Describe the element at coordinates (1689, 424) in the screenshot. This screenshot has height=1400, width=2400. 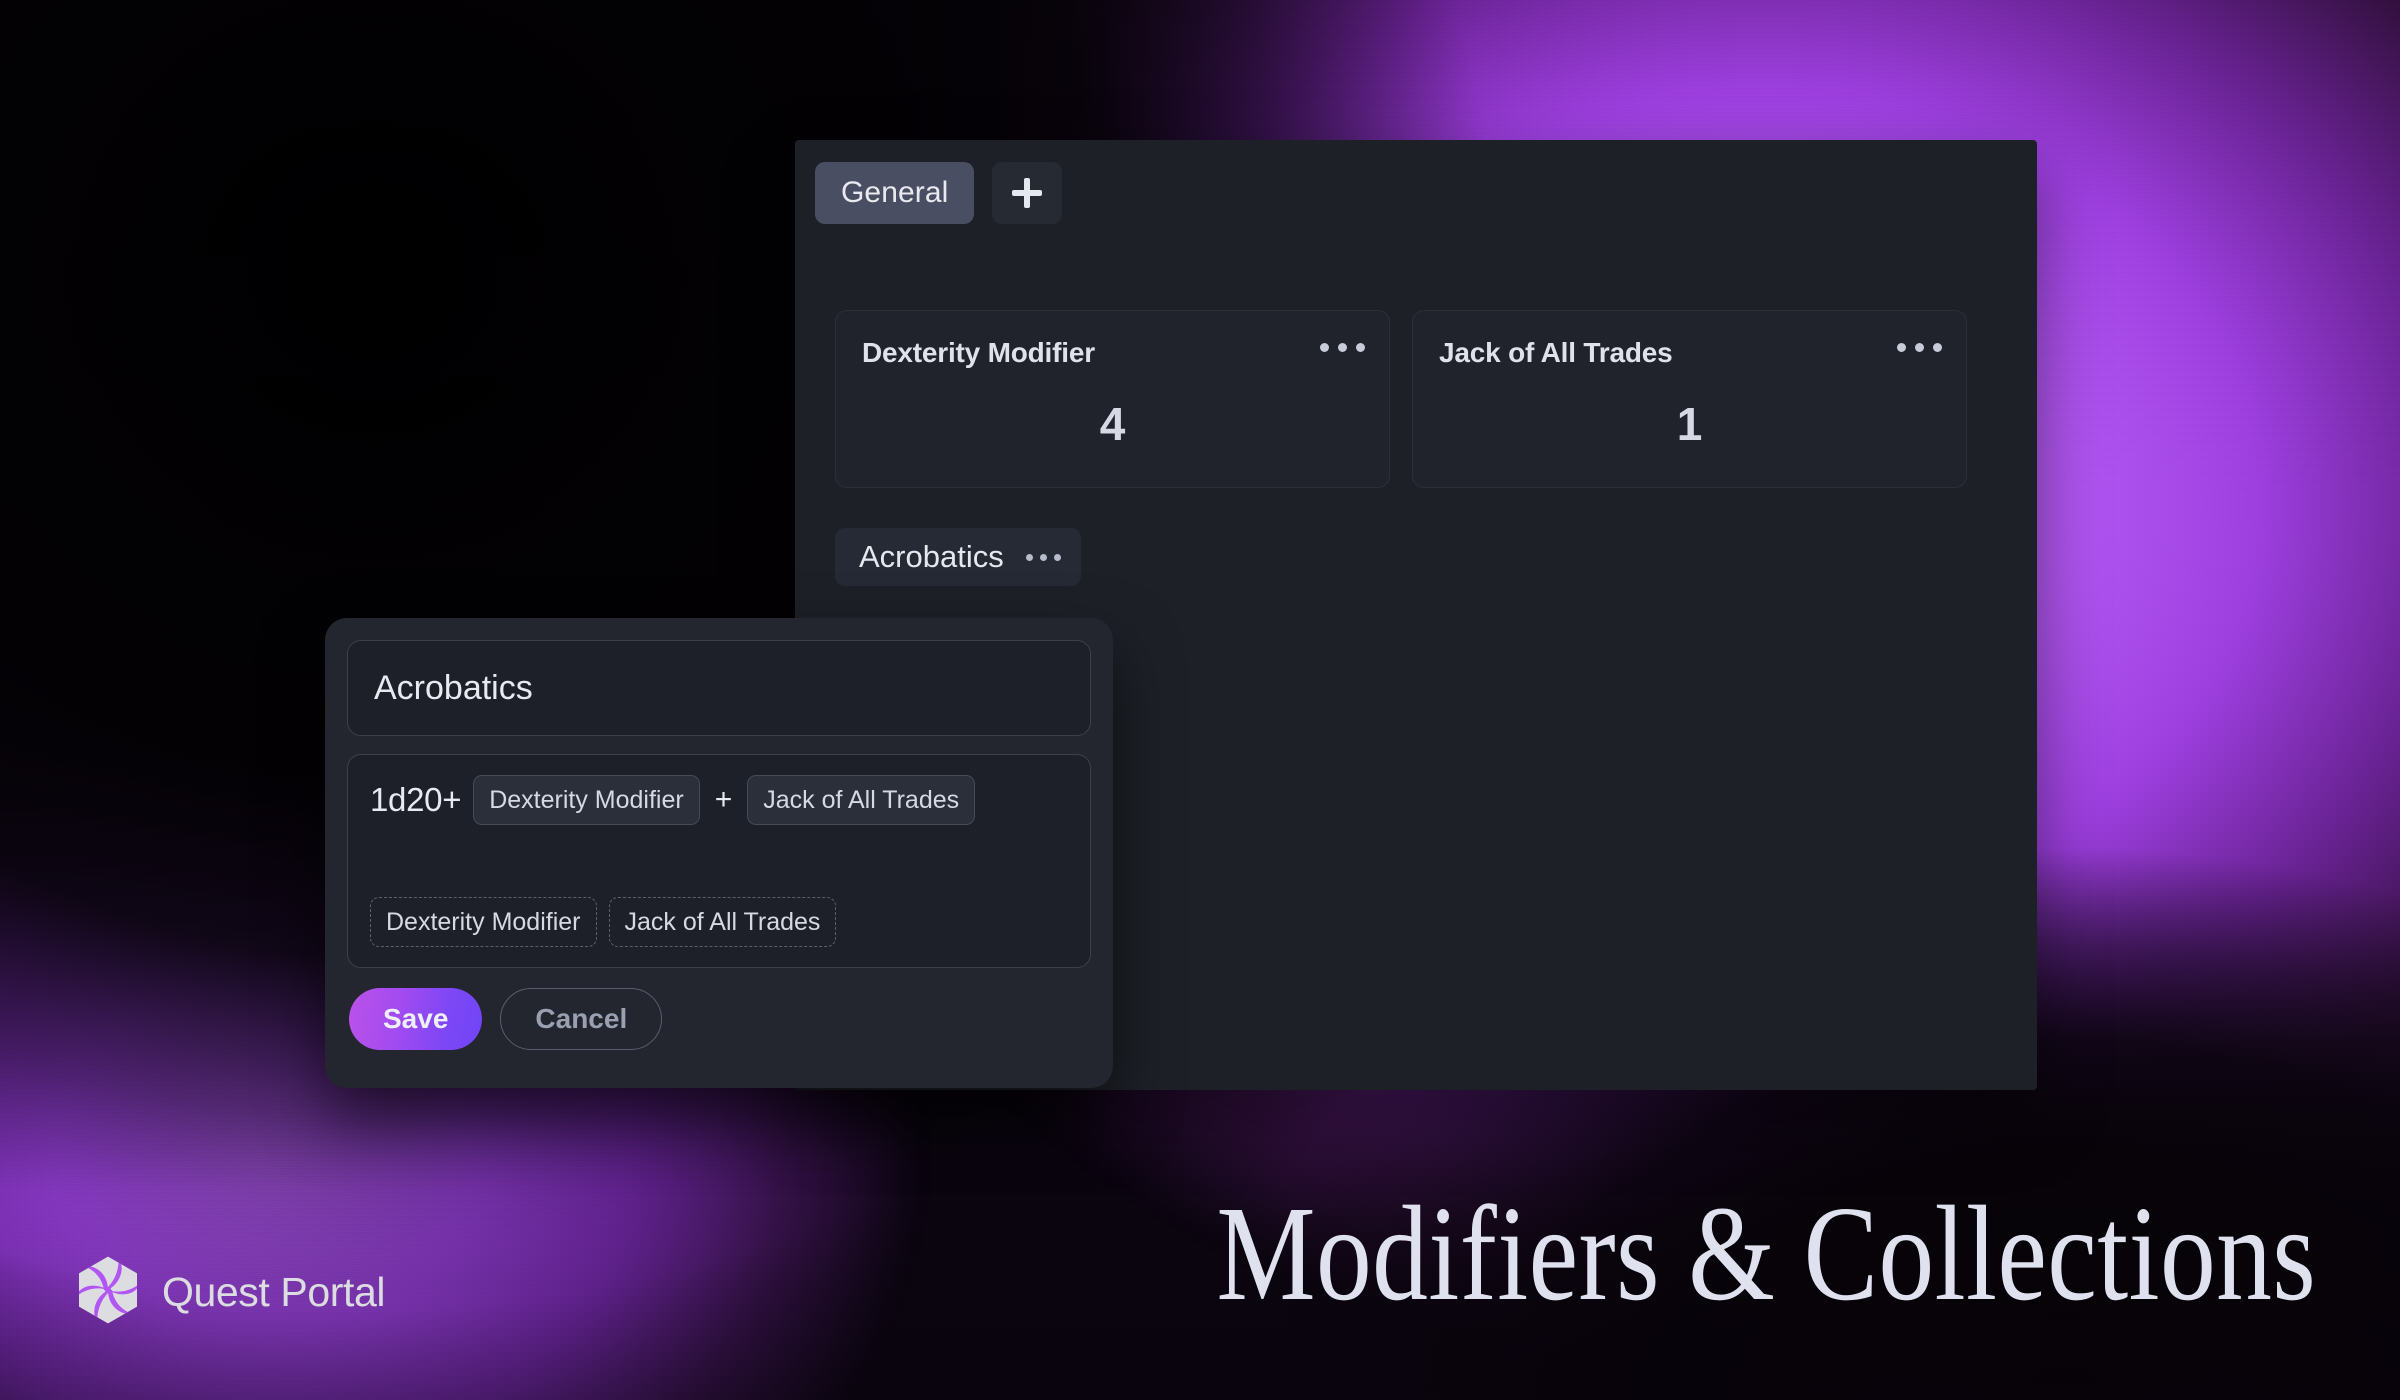
I see `modifier-card-value: 1` at that location.